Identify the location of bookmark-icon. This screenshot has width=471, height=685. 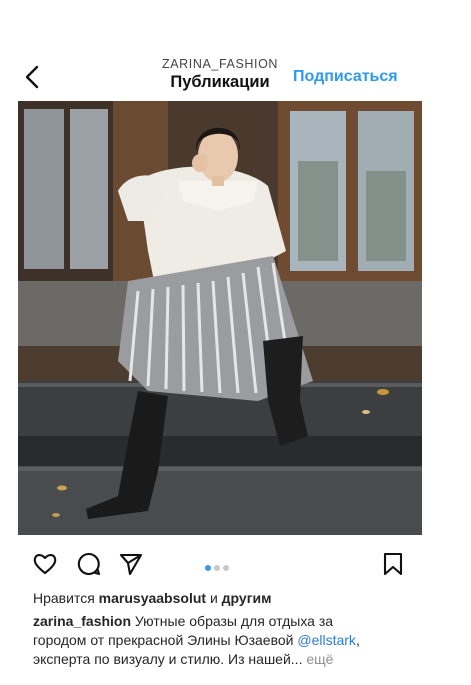
(393, 564).